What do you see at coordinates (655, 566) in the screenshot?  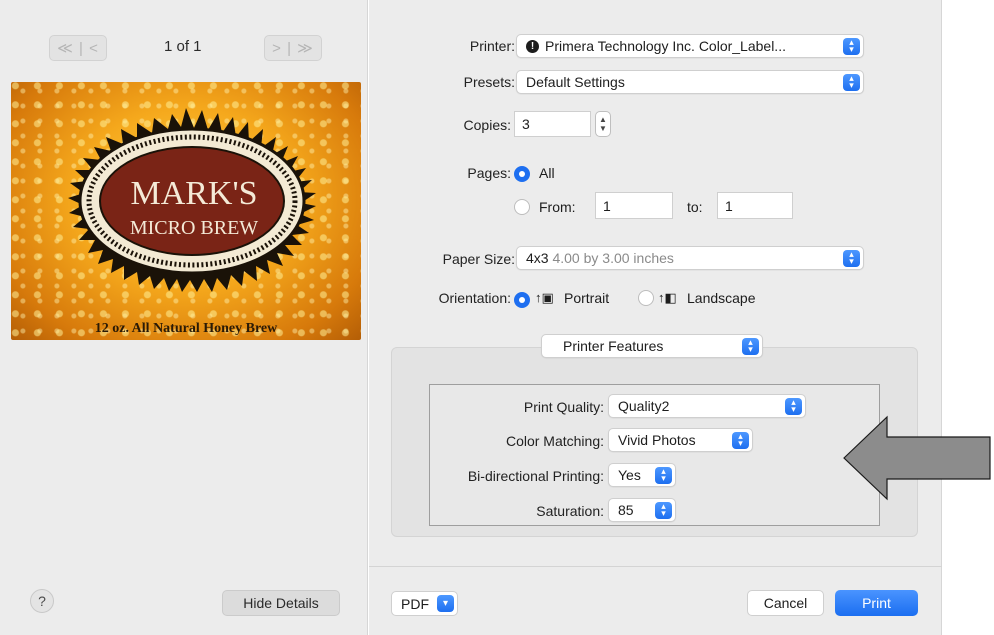 I see `footer-divider` at bounding box center [655, 566].